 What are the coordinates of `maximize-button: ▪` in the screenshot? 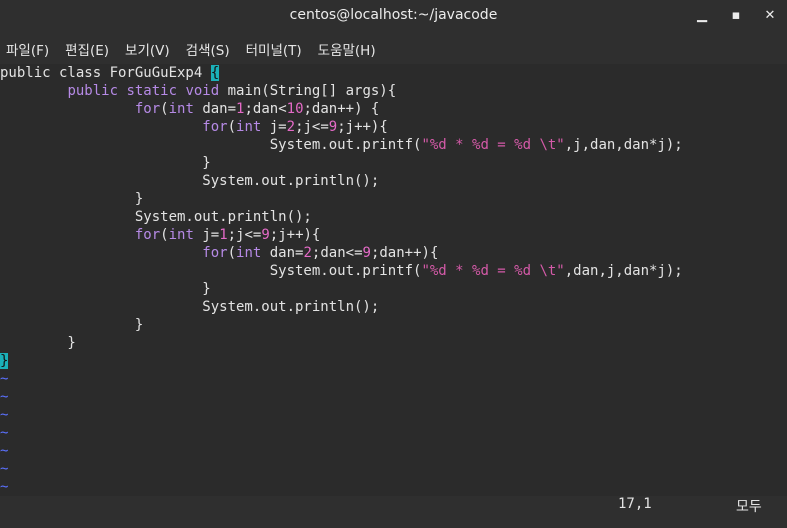 It's located at (736, 15).